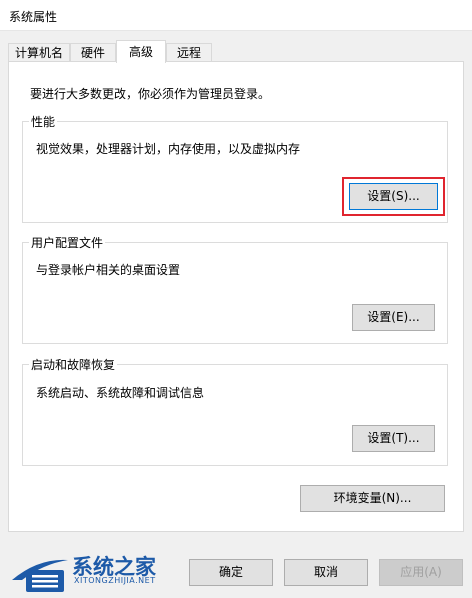 The image size is (472, 598). Describe the element at coordinates (39, 52) in the screenshot. I see `tab-computer-name: 计算机名` at that location.